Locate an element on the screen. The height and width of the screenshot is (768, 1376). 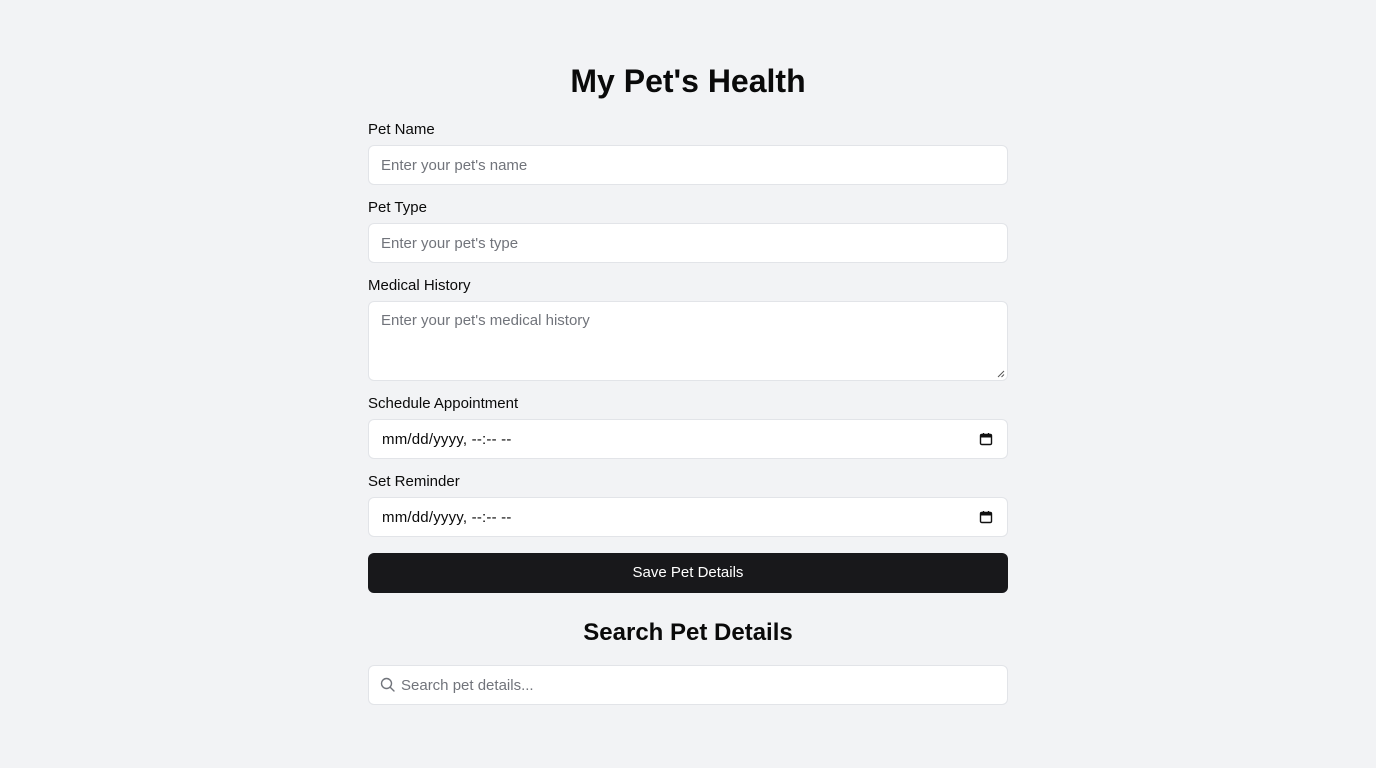
search-icon is located at coordinates (387, 684).